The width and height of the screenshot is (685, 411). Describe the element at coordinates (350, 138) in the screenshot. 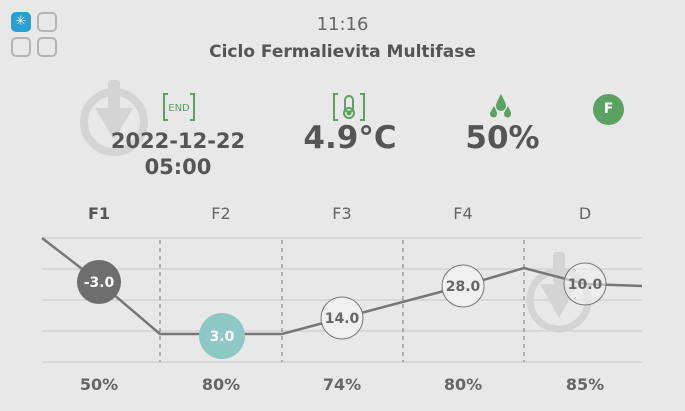

I see `temperature-value: 4.9°C` at that location.